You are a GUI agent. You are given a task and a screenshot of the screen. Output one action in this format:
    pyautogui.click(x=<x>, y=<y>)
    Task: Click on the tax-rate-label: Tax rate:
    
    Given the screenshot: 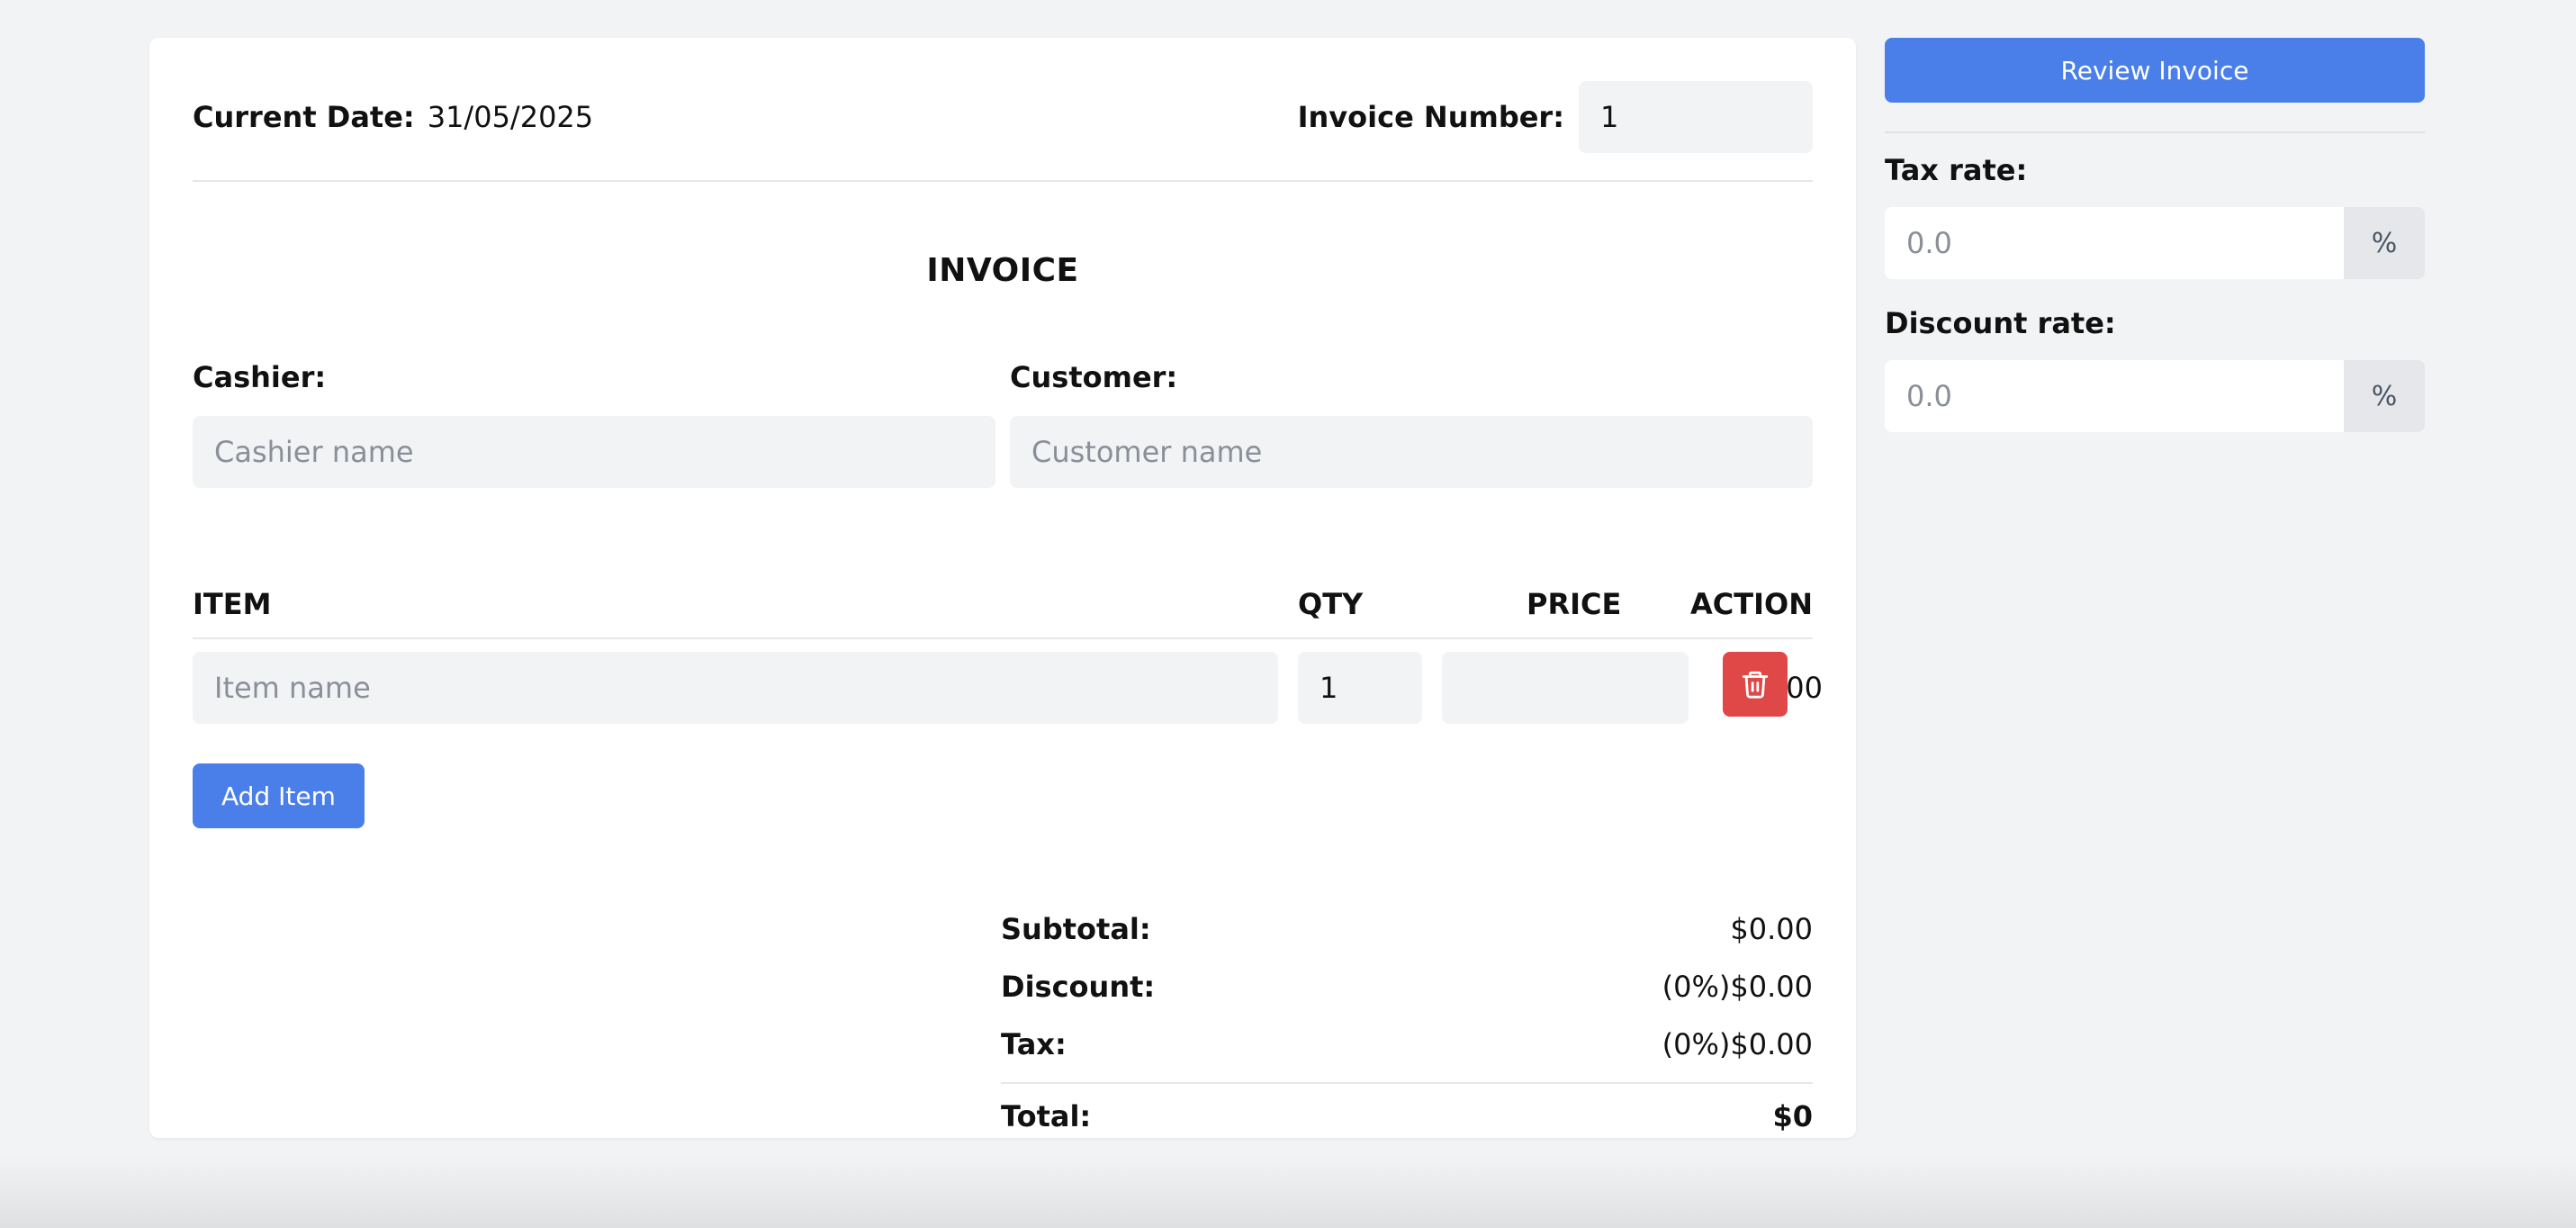 What is the action you would take?
    pyautogui.click(x=1956, y=170)
    